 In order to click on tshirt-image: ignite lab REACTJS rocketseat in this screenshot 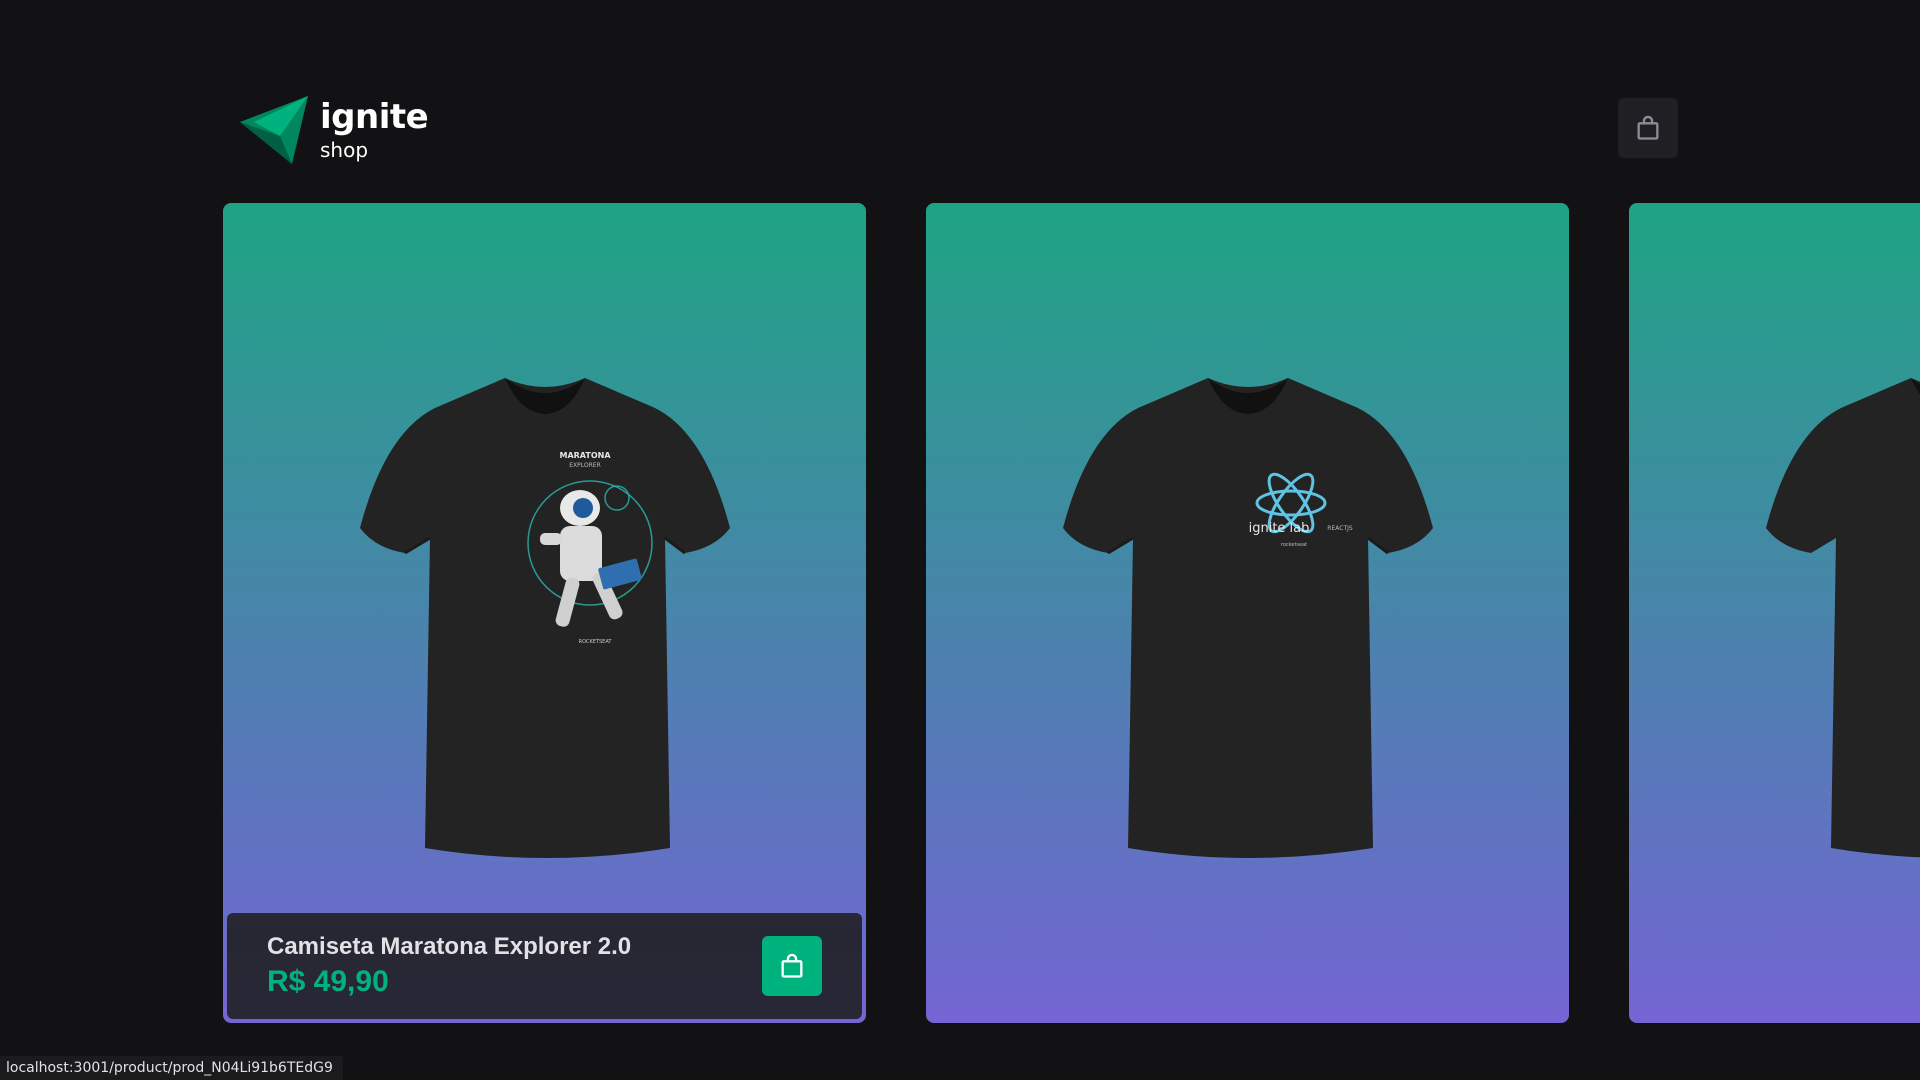, I will do `click(1248, 618)`.